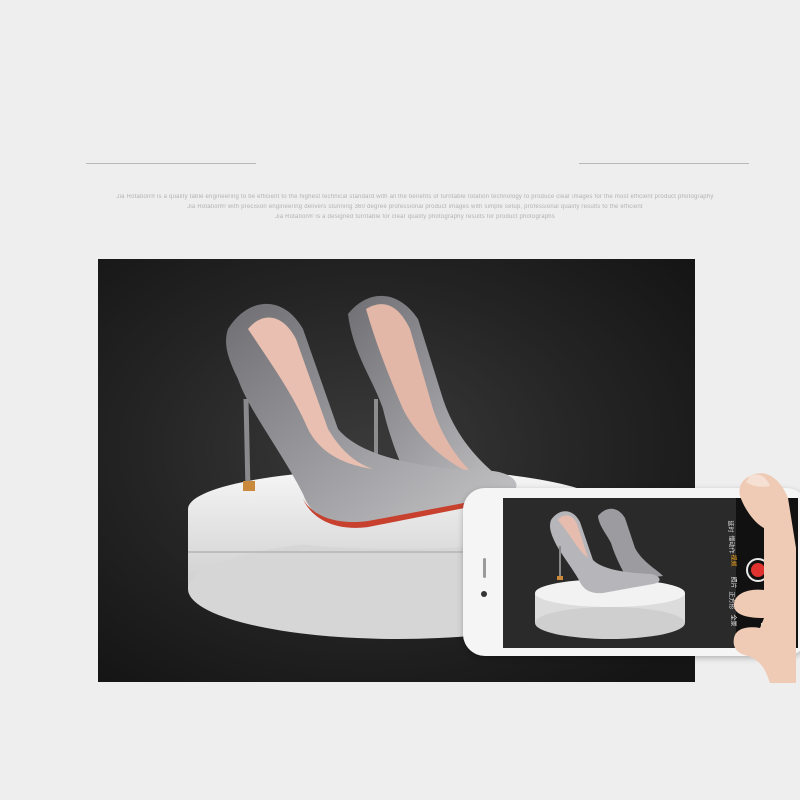 The height and width of the screenshot is (800, 800). What do you see at coordinates (484, 568) in the screenshot?
I see `phone-speaker` at bounding box center [484, 568].